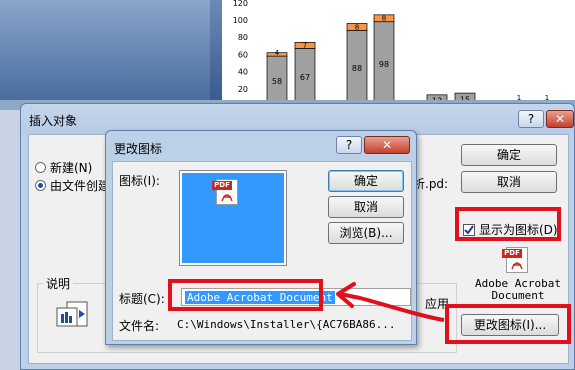 The width and height of the screenshot is (575, 370). I want to click on bar-segment-label: 7, so click(305, 45).